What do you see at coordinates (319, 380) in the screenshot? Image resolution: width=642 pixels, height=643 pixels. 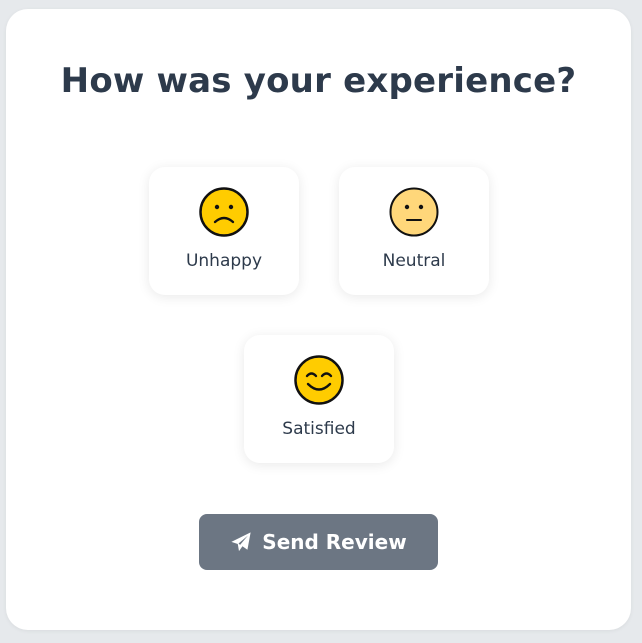 I see `smiling-face-icon` at bounding box center [319, 380].